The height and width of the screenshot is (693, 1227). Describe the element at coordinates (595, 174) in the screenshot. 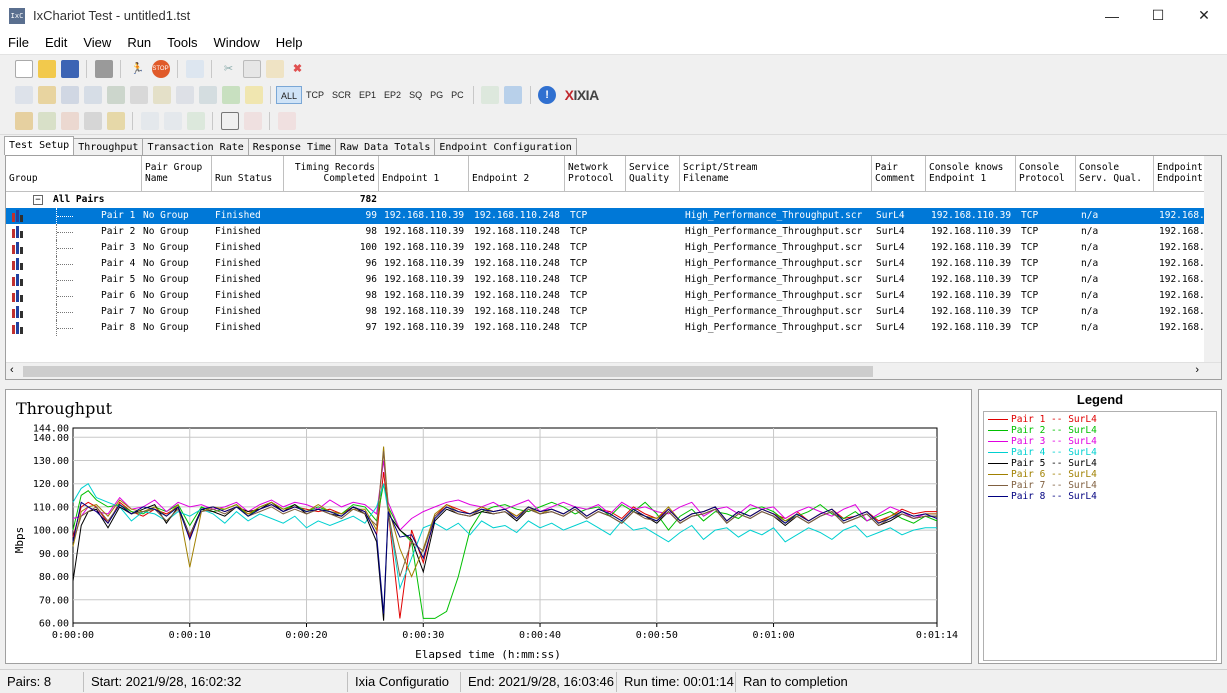

I see `col-header-network-protocol: Network Protocol` at that location.